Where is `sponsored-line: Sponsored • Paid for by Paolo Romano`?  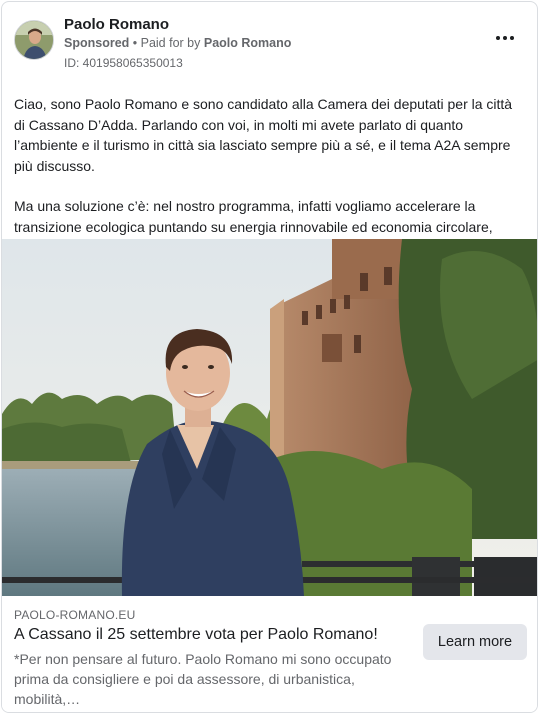 sponsored-line: Sponsored • Paid for by Paolo Romano is located at coordinates (177, 43).